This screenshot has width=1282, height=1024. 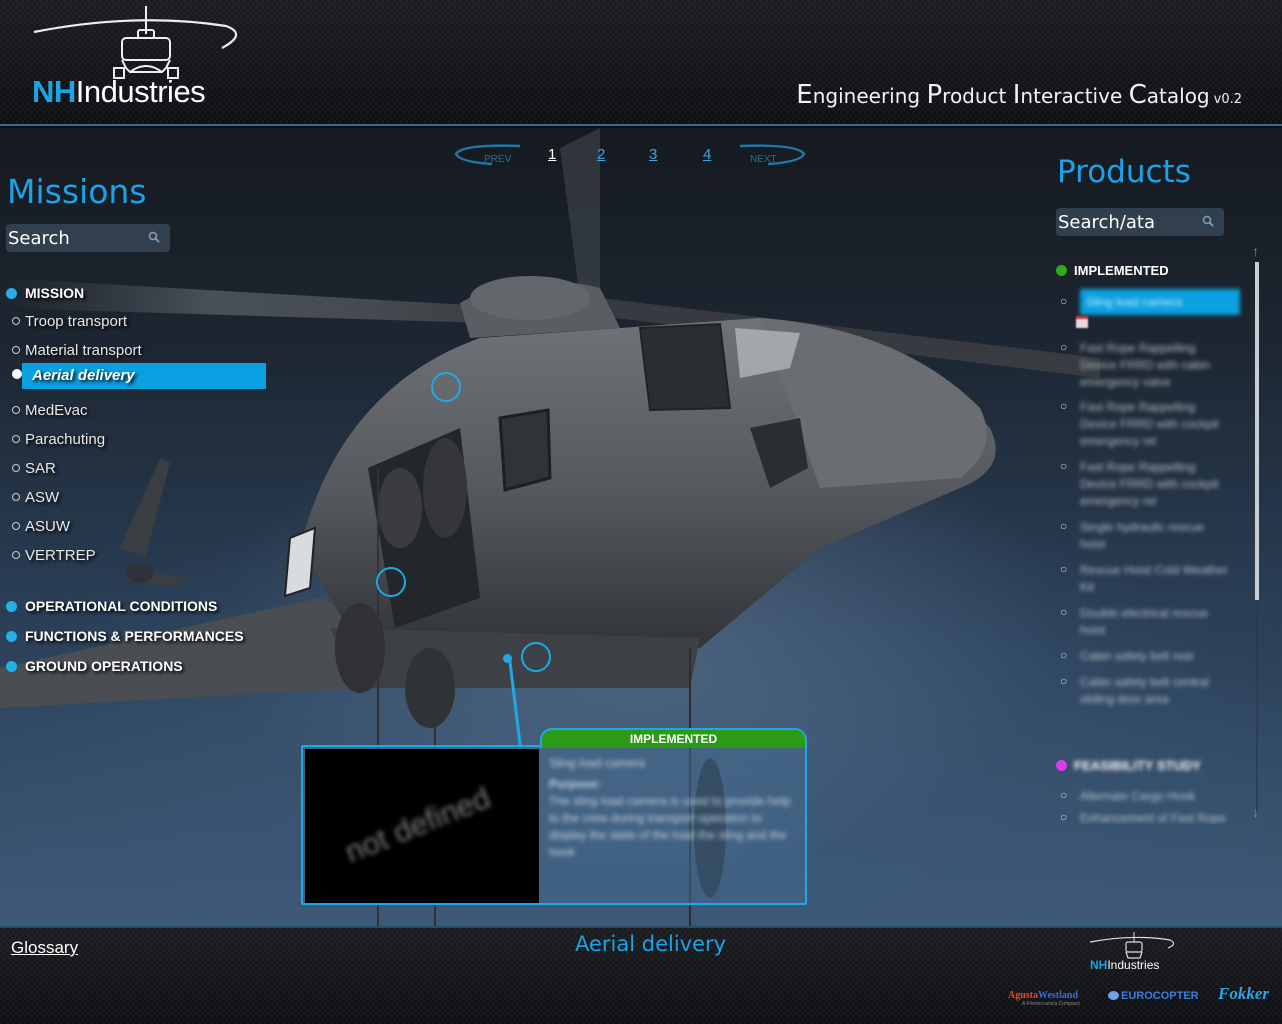 I want to click on mission-item-asuw: ASUW, so click(x=41, y=526).